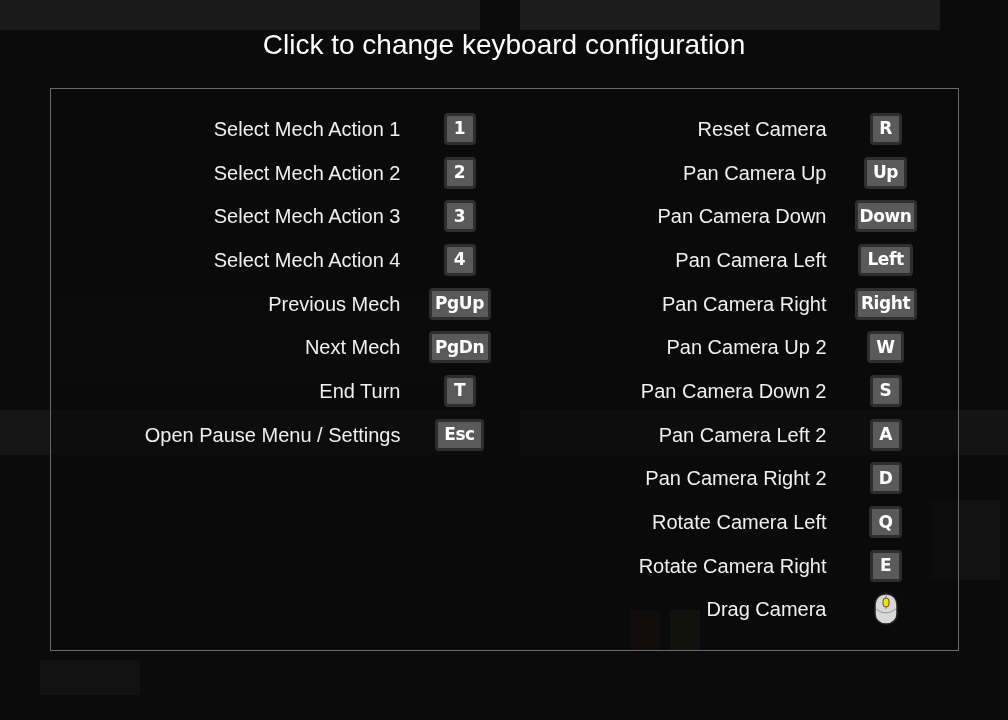 The image size is (1008, 720). What do you see at coordinates (885, 522) in the screenshot?
I see `key-button: Q` at bounding box center [885, 522].